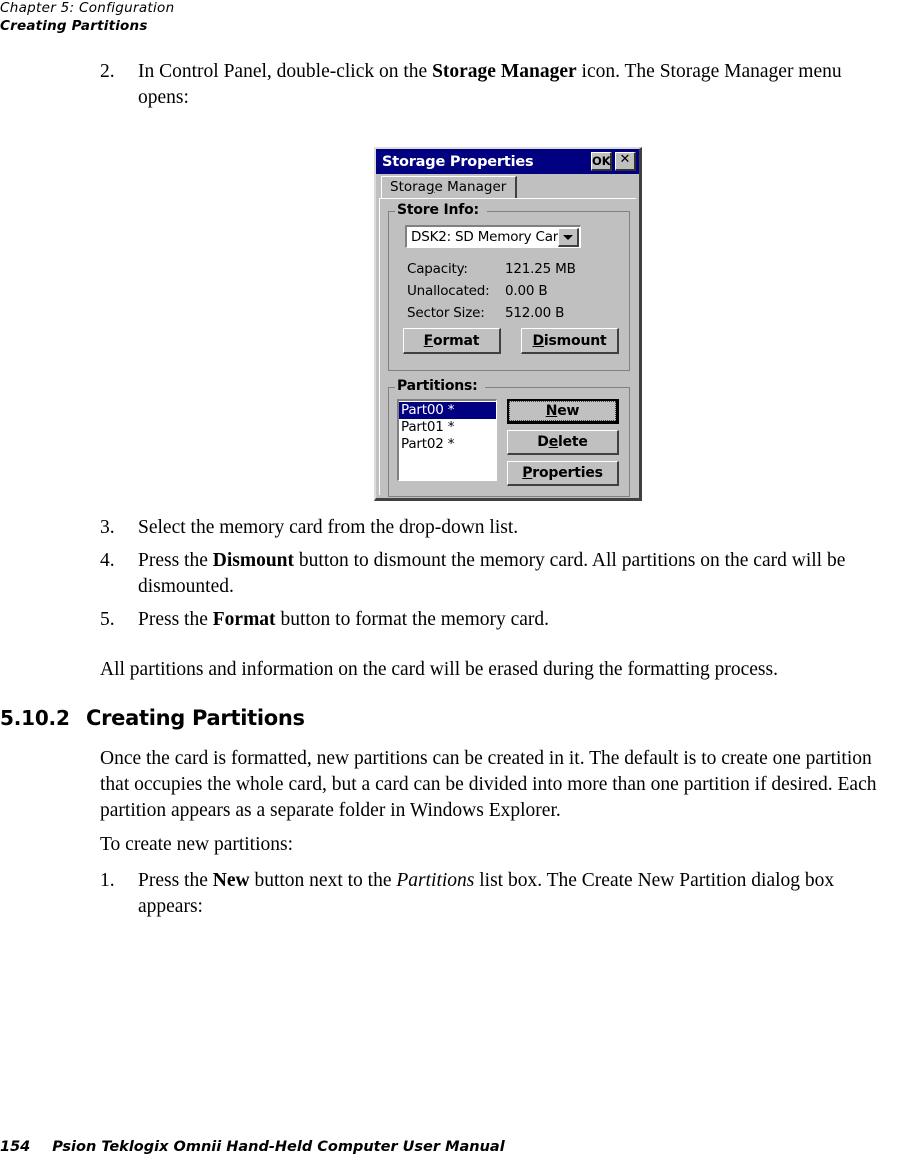  Describe the element at coordinates (430, 187) in the screenshot. I see `tab-label-accel: g` at that location.